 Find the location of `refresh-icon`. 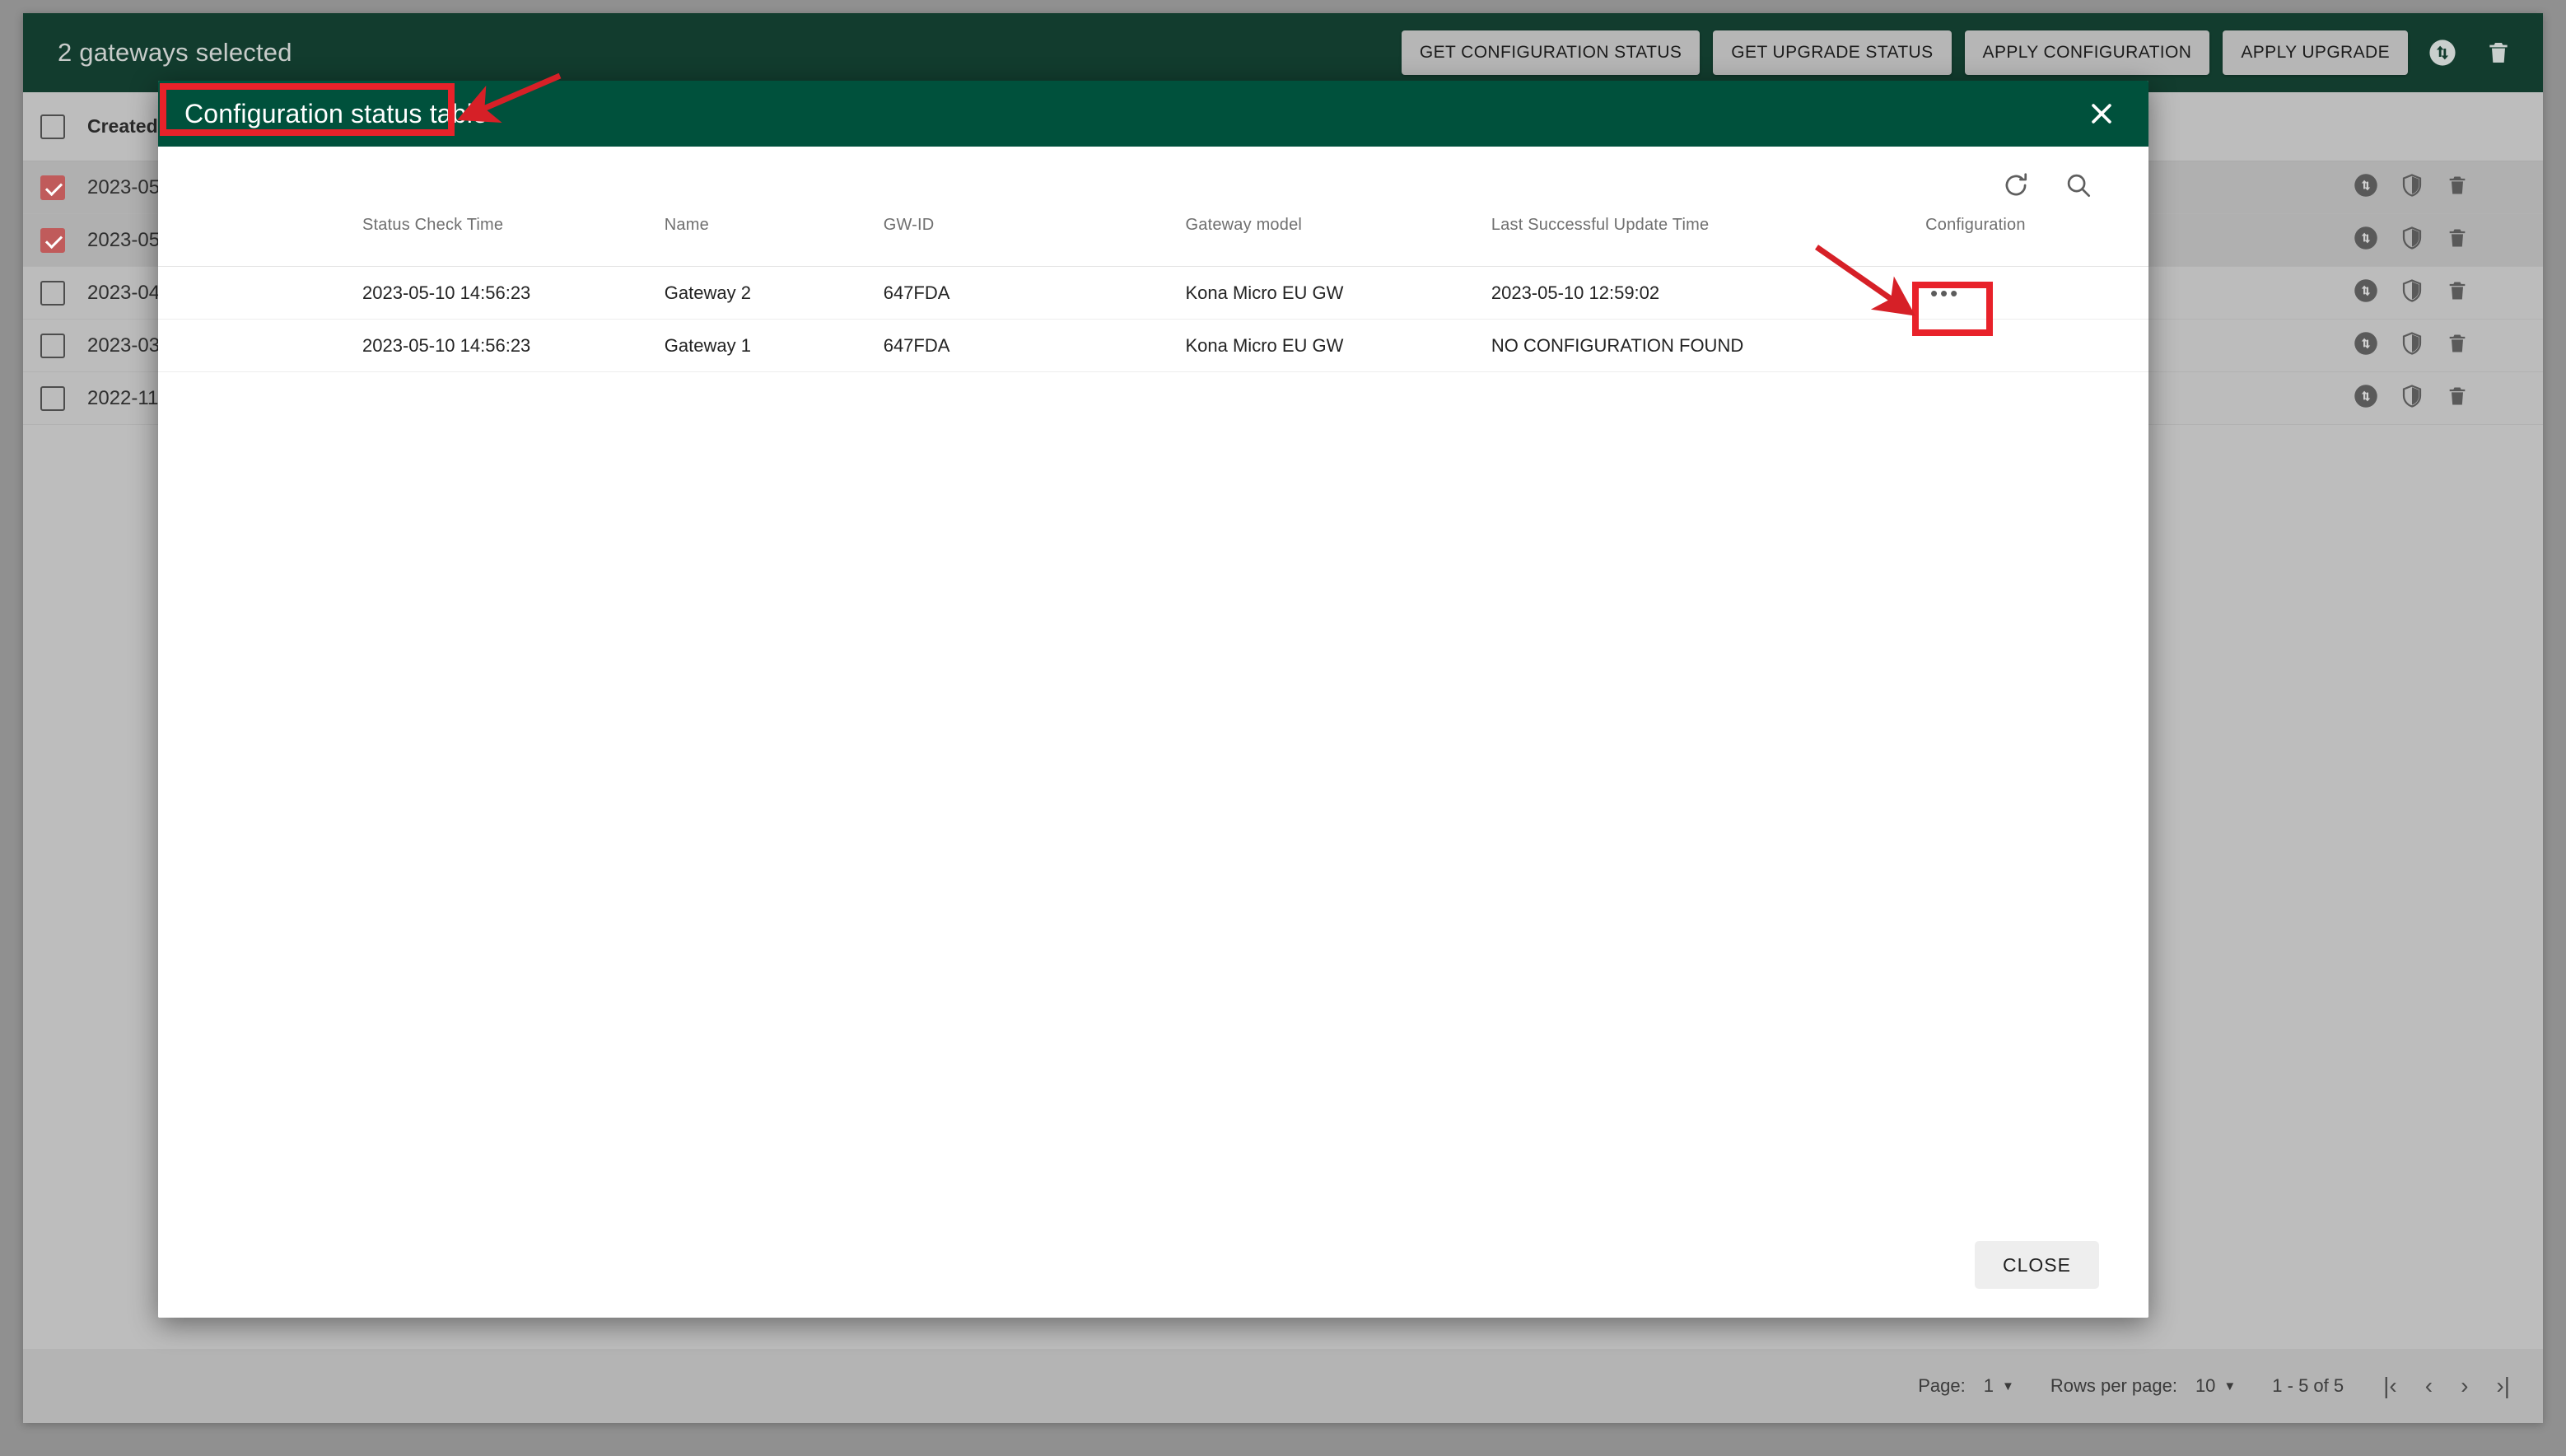

refresh-icon is located at coordinates (2016, 185).